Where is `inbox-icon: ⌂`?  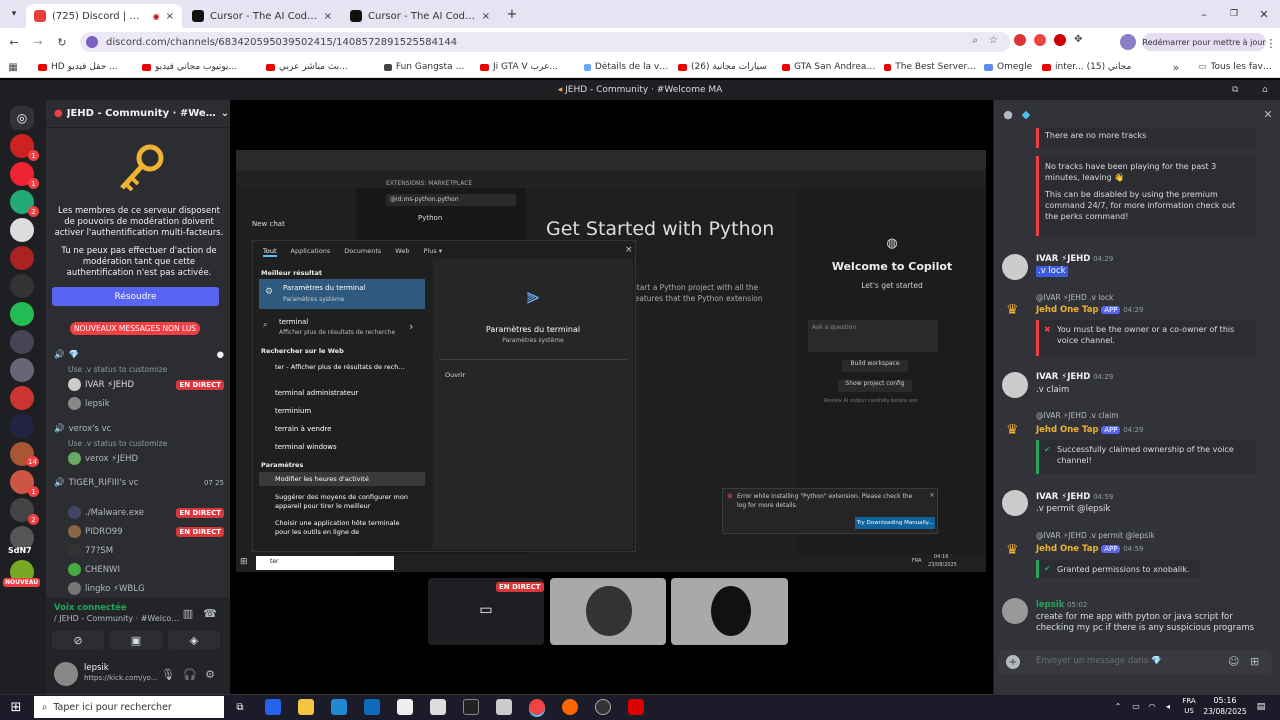 inbox-icon: ⌂ is located at coordinates (1265, 90).